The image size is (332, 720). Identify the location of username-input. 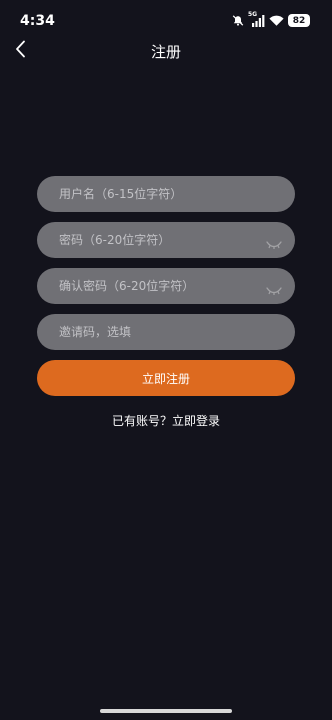
(166, 194).